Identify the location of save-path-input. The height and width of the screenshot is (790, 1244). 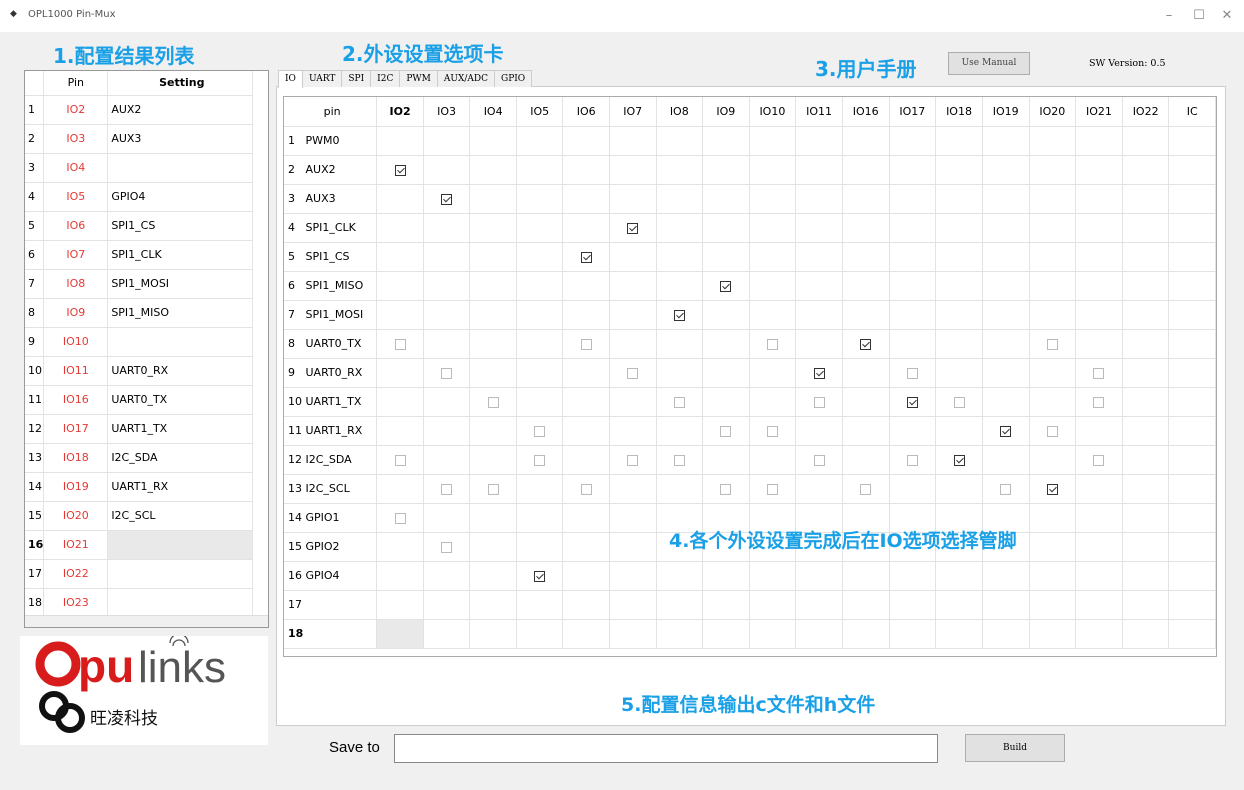
(666, 748).